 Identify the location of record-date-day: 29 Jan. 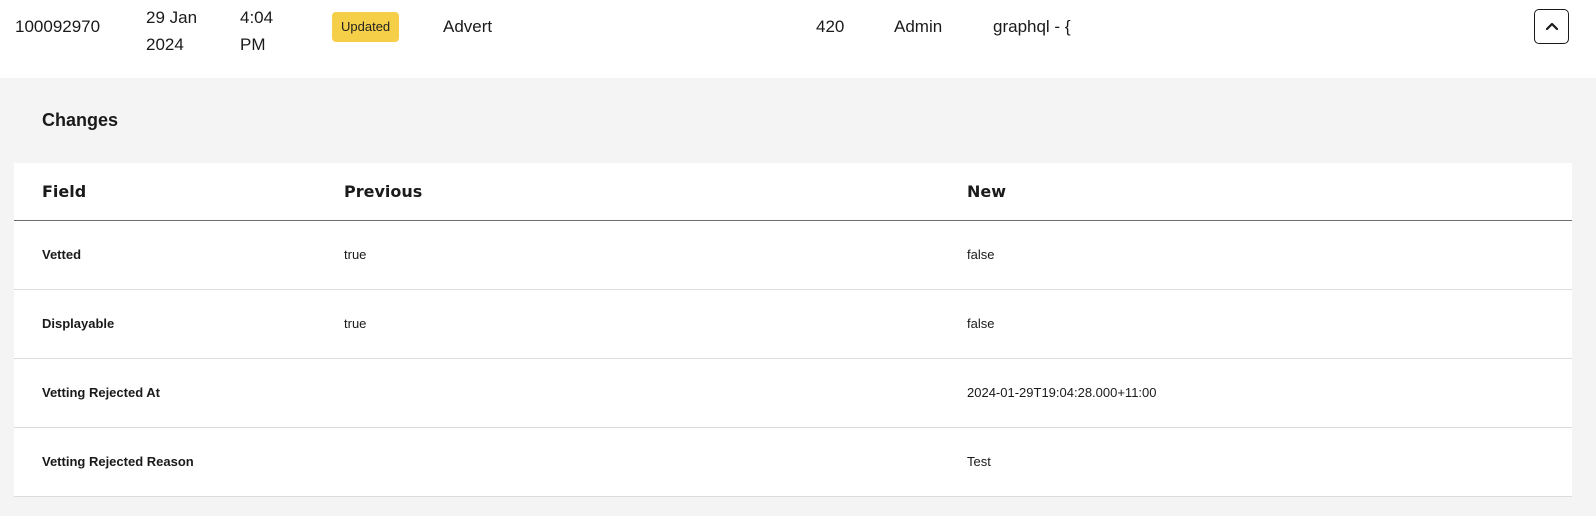
(172, 17).